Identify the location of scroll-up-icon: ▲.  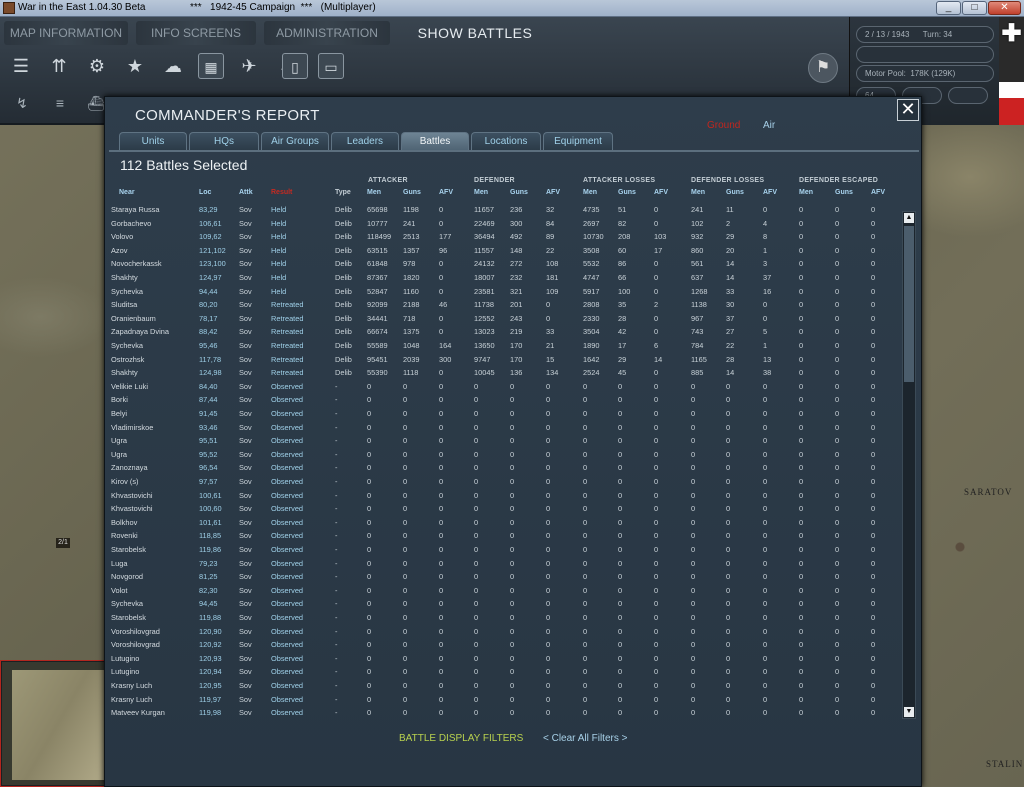
(909, 218).